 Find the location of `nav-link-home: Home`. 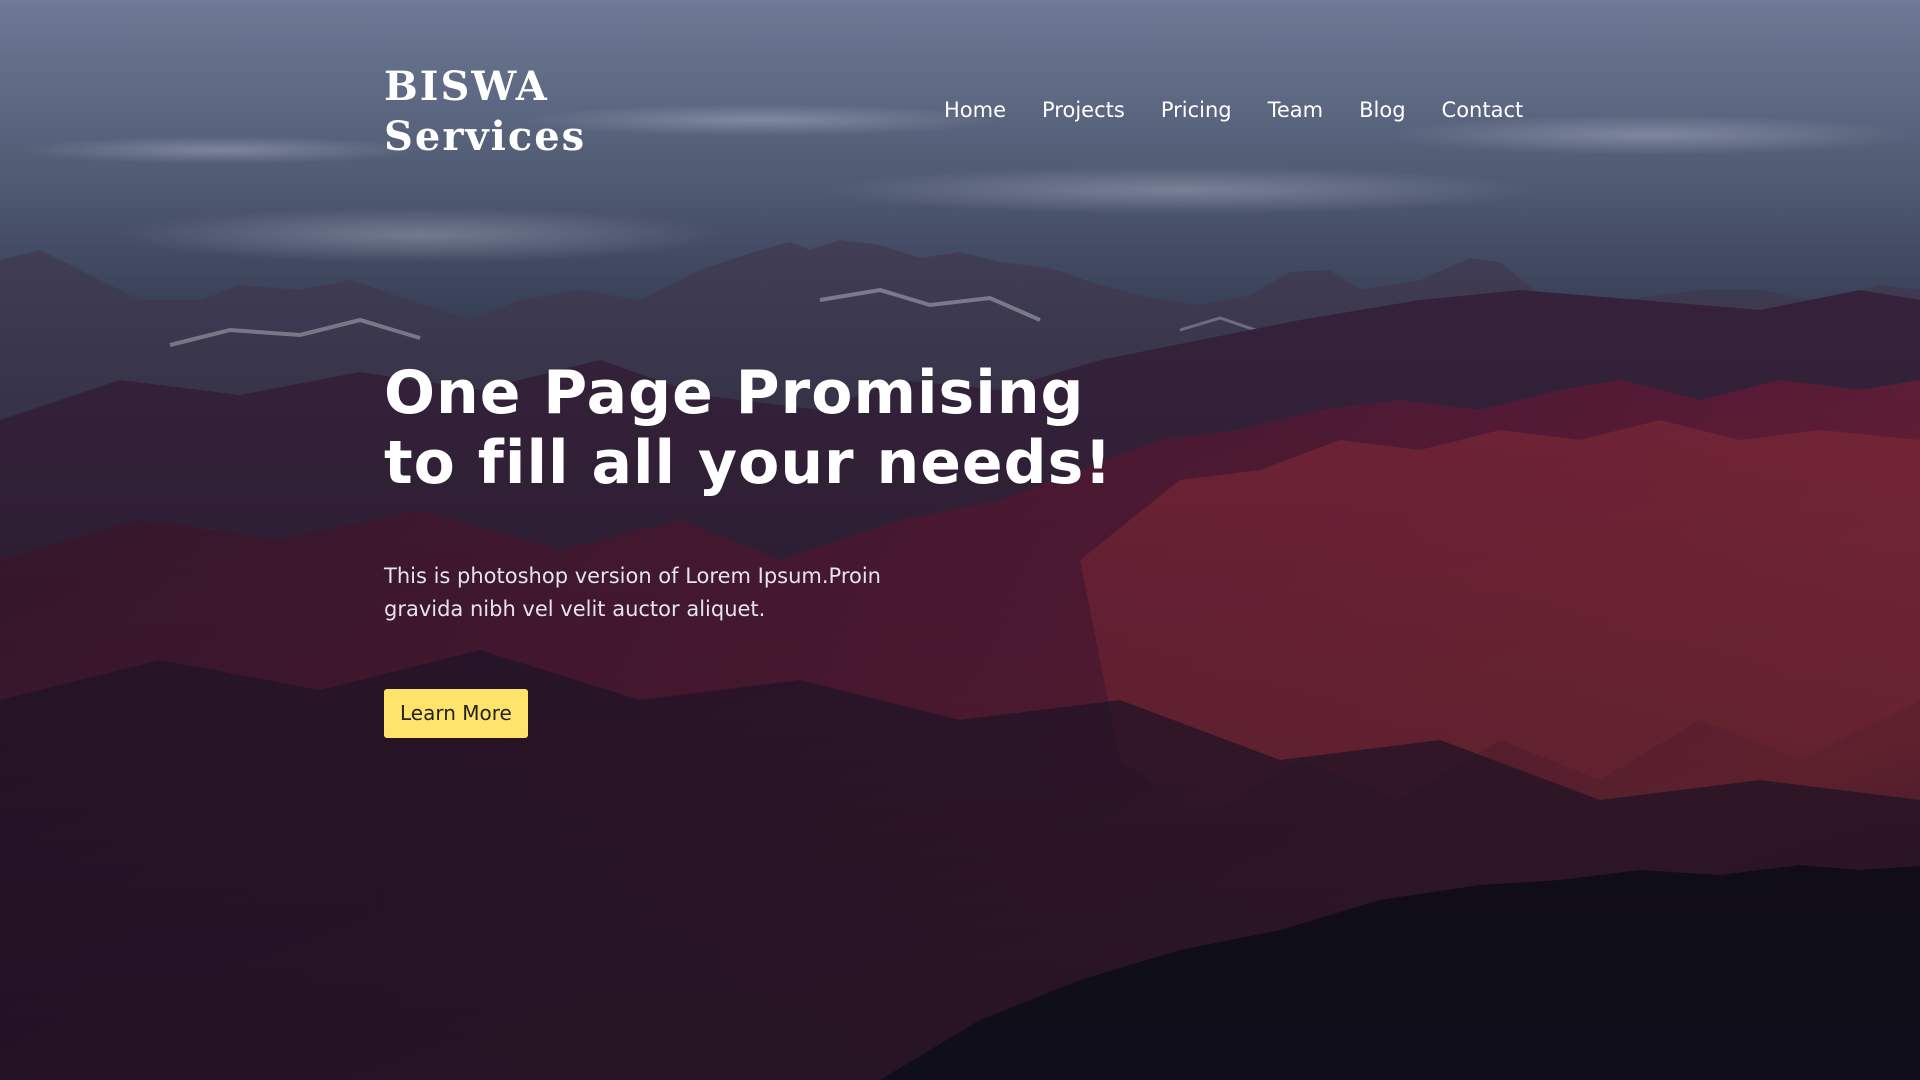

nav-link-home: Home is located at coordinates (975, 110).